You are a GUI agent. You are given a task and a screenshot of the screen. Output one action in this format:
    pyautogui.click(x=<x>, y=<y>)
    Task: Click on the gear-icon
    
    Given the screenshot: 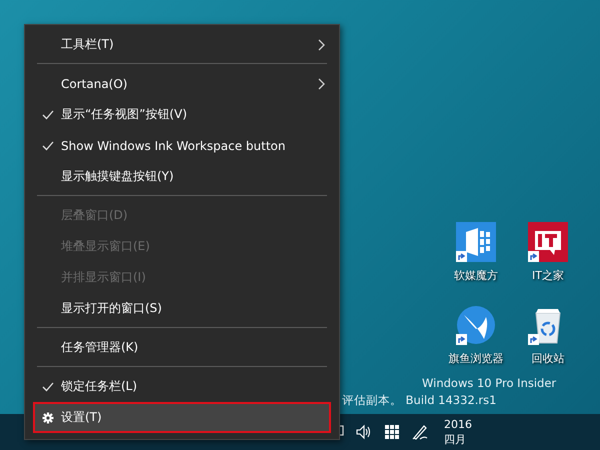 What is the action you would take?
    pyautogui.click(x=48, y=418)
    